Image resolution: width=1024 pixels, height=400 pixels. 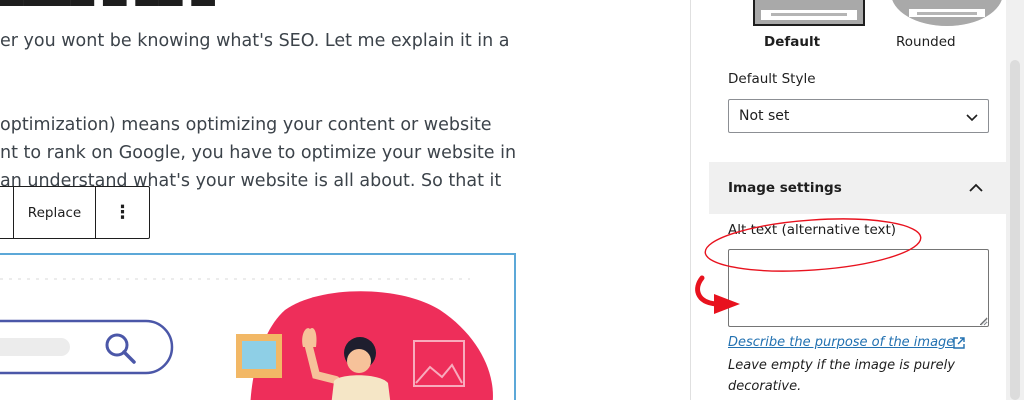 I want to click on sidebar-scrollbar, so click(x=1015, y=200).